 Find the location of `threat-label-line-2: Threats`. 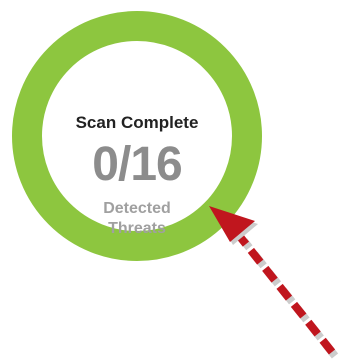

threat-label-line-2: Threats is located at coordinates (137, 228).